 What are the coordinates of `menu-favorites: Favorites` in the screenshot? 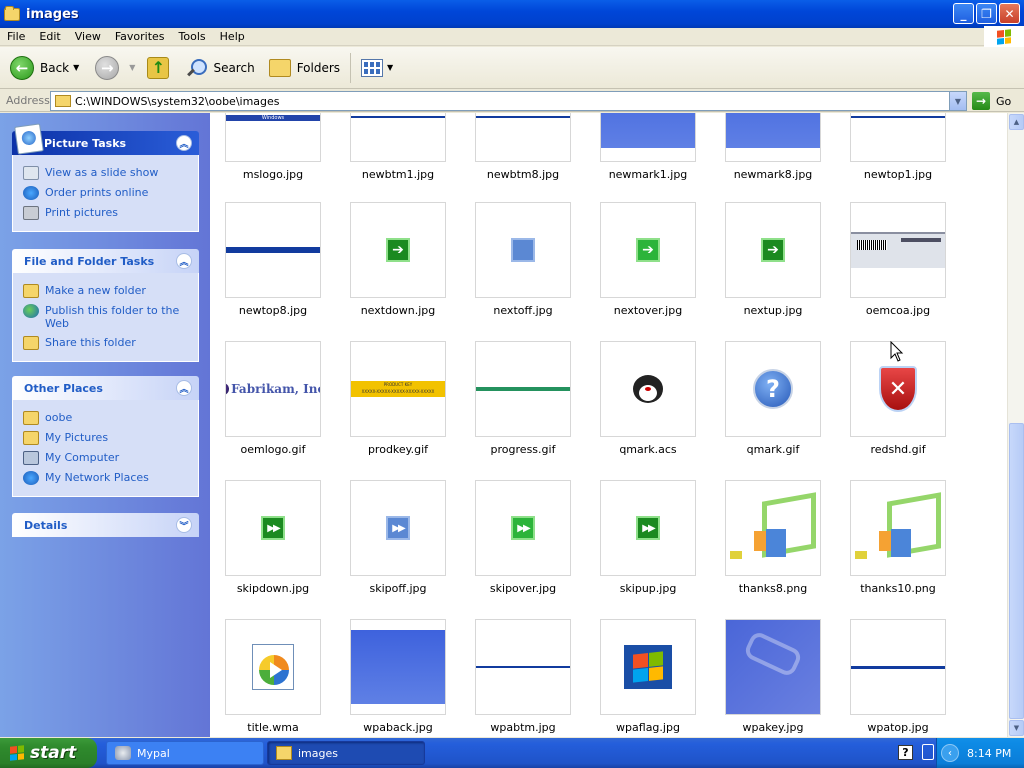 It's located at (140, 36).